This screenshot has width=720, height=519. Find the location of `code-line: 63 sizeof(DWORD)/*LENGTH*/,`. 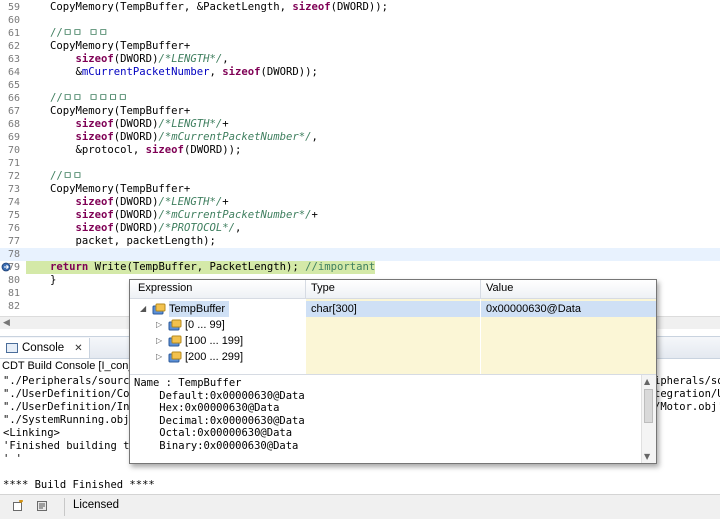

code-line: 63 sizeof(DWORD)/*LENGTH*/, is located at coordinates (360, 59).